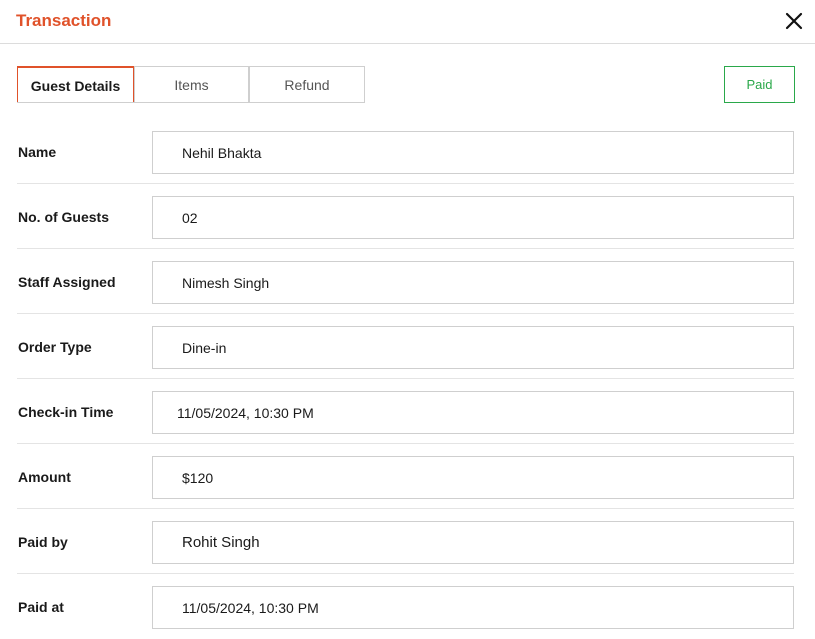 This screenshot has height=639, width=815. I want to click on guests-field: 02, so click(473, 217).